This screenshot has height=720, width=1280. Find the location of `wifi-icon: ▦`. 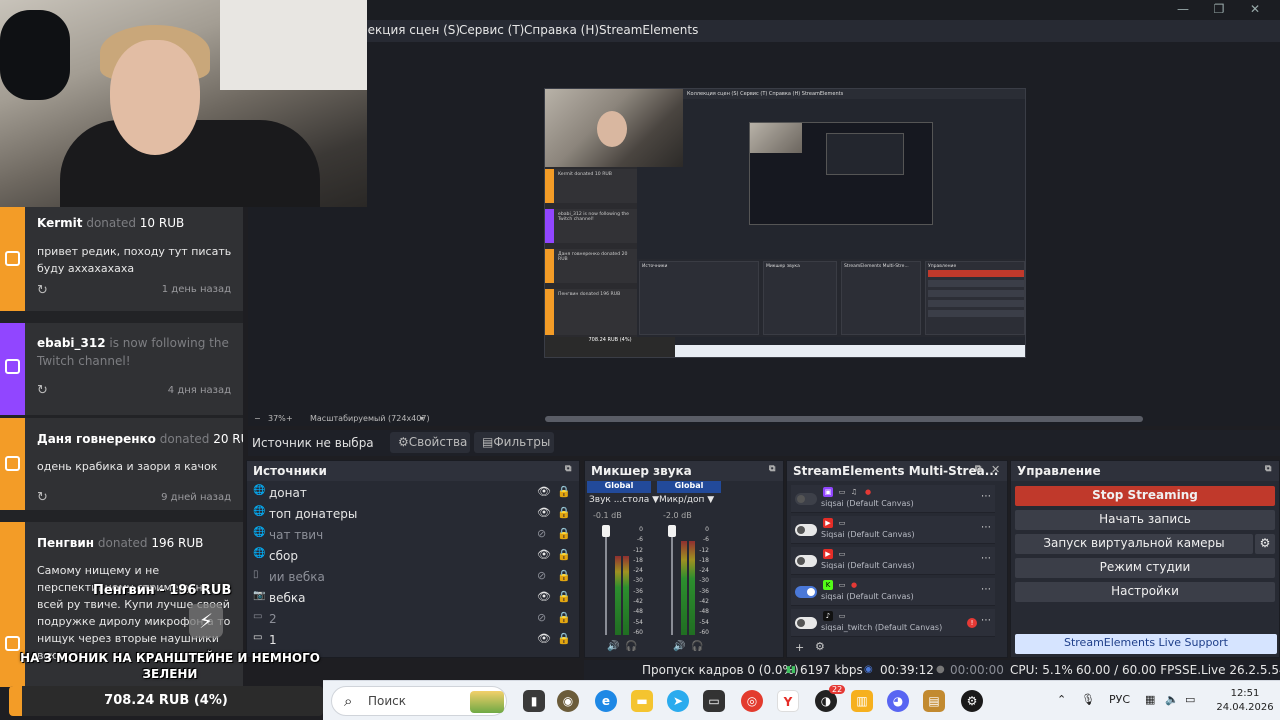

wifi-icon: ▦ is located at coordinates (1150, 699).